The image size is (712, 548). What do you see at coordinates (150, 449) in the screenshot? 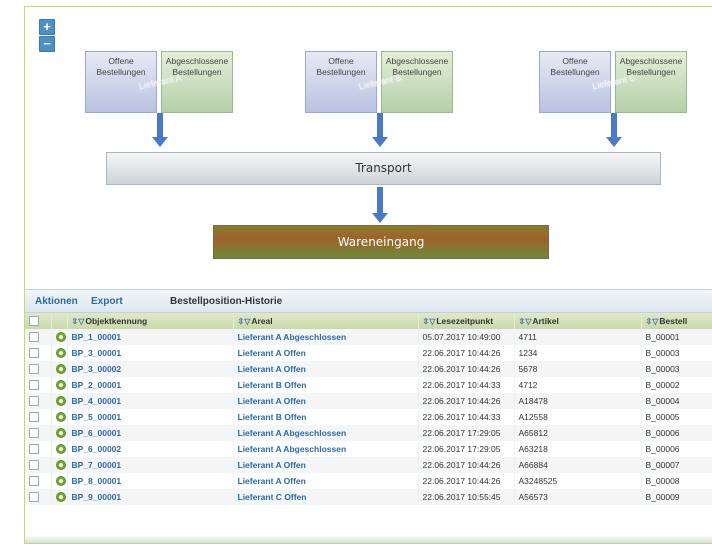
I see `cell-objektkennung: BP_6_00002` at bounding box center [150, 449].